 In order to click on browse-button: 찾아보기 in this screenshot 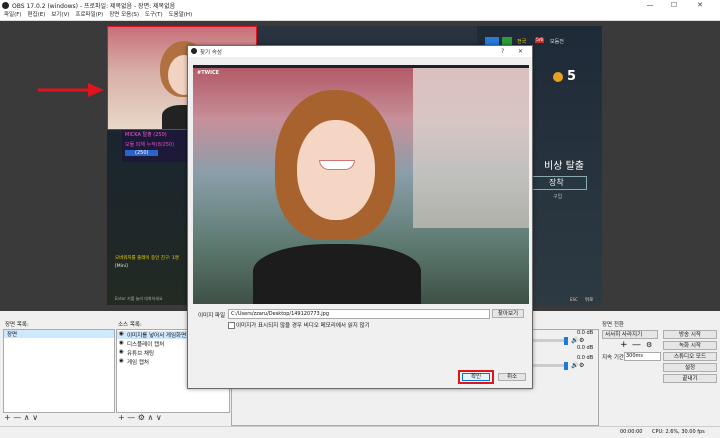, I will do `click(508, 313)`.